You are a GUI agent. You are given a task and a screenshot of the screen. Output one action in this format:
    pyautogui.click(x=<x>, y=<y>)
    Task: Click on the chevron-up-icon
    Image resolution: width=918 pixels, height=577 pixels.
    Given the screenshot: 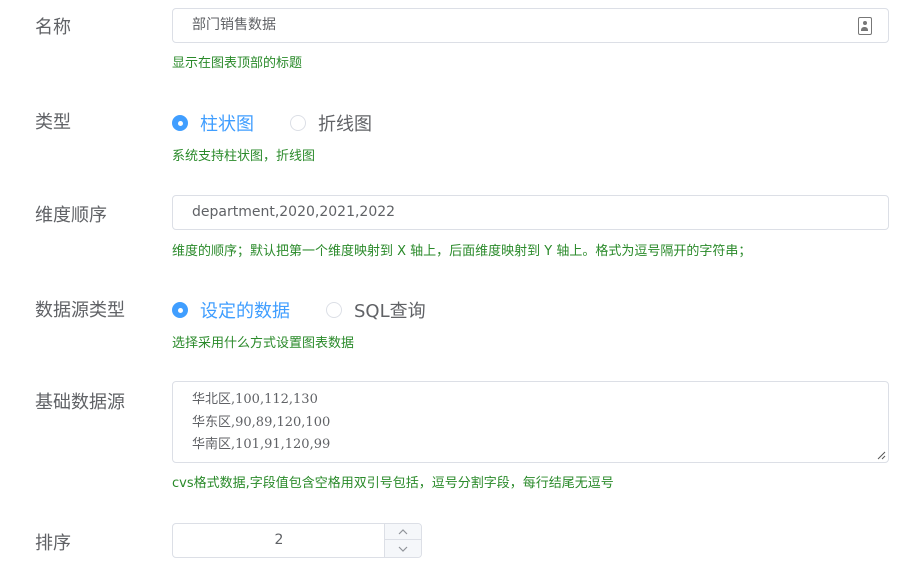 What is the action you would take?
    pyautogui.click(x=403, y=531)
    